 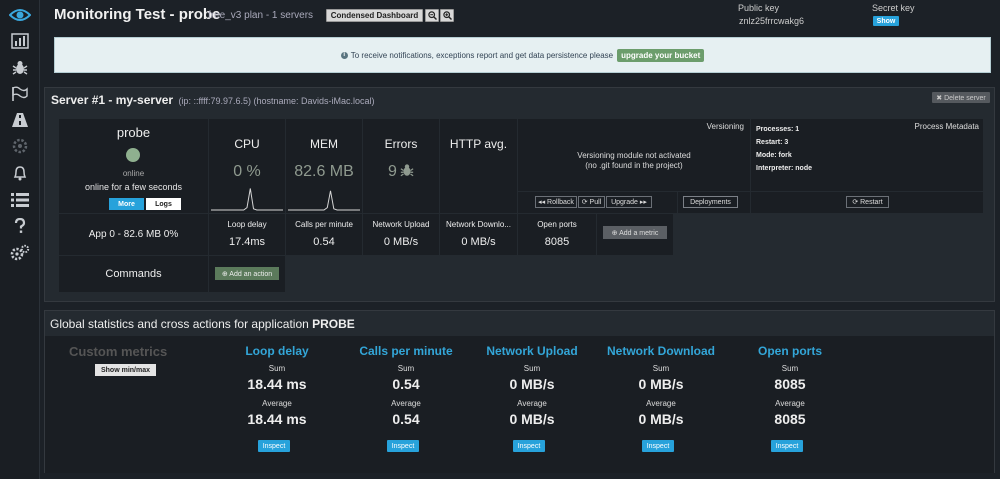 What do you see at coordinates (247, 242) in the screenshot?
I see `loop-delay-value: 17.4ms` at bounding box center [247, 242].